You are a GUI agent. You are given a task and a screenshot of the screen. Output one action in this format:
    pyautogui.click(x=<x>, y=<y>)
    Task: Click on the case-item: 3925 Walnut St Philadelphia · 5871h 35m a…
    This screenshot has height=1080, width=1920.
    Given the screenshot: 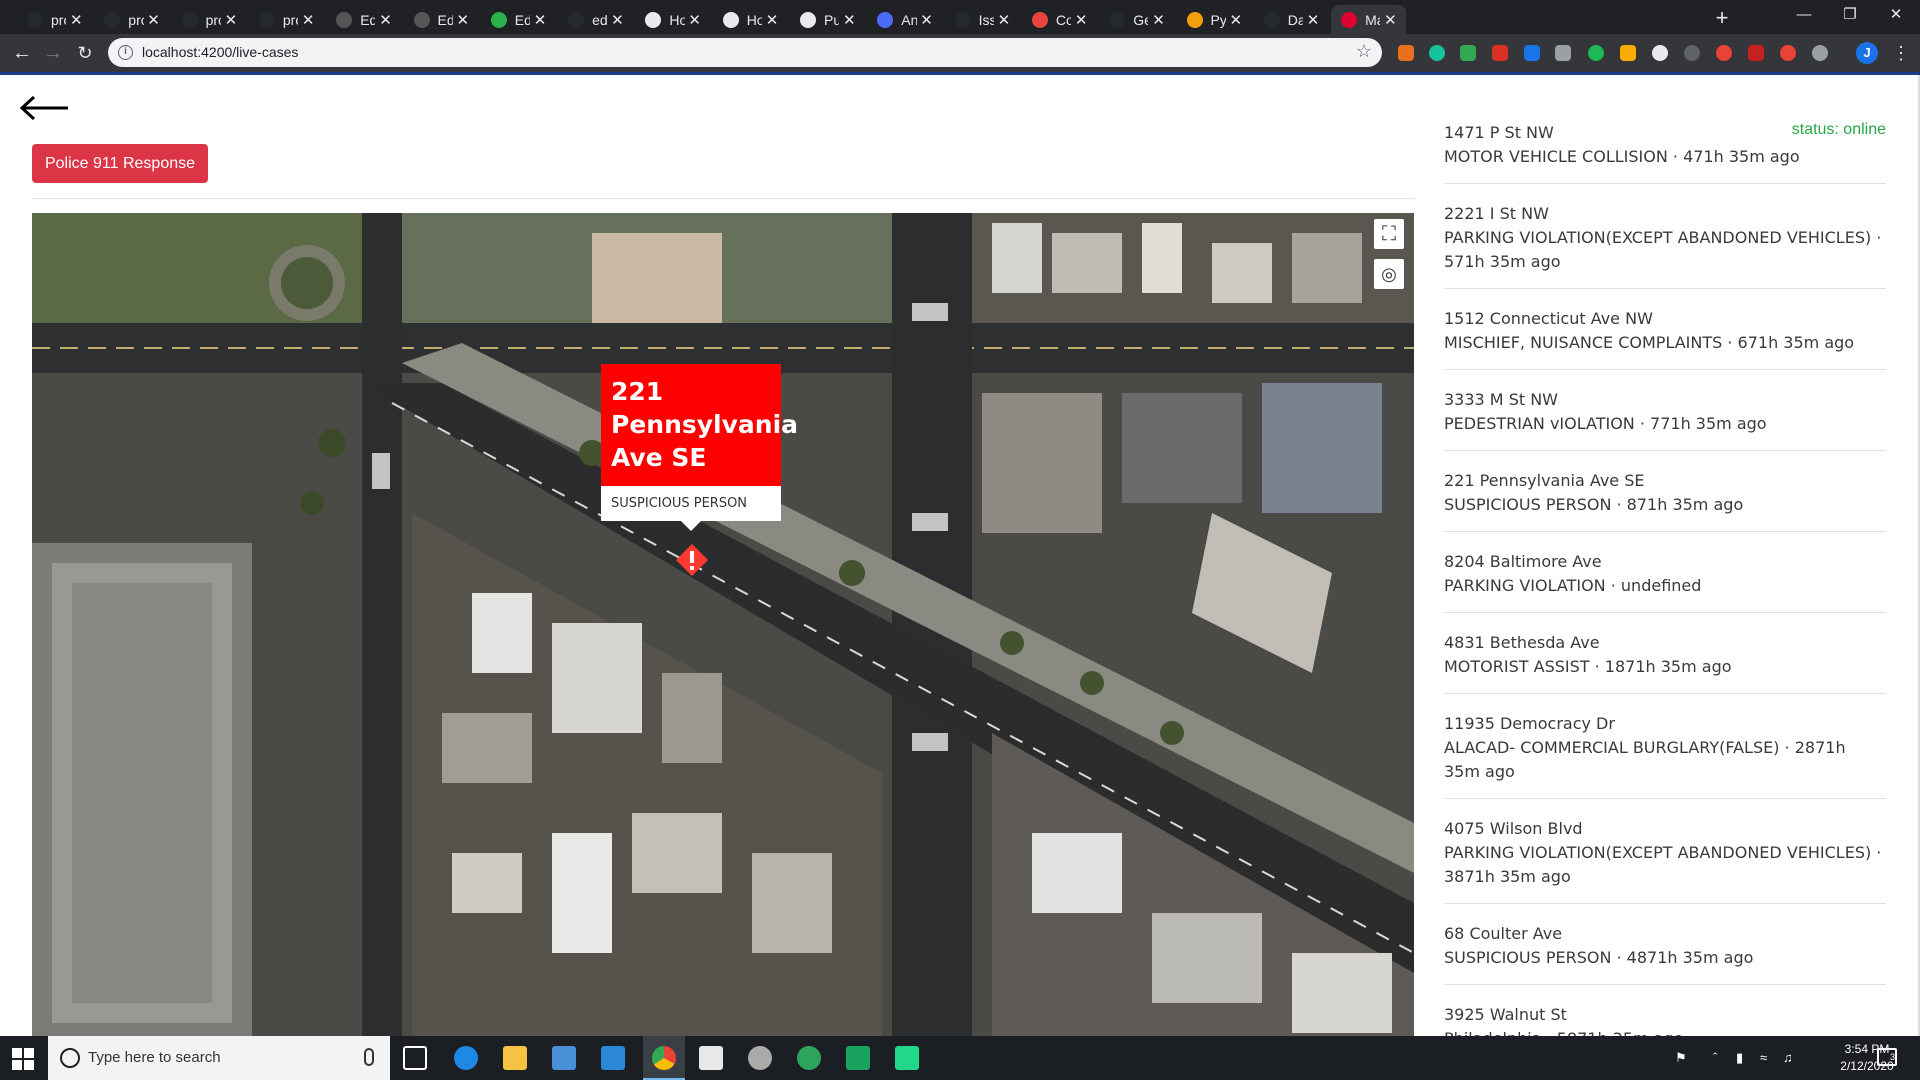 What is the action you would take?
    pyautogui.click(x=1665, y=1015)
    